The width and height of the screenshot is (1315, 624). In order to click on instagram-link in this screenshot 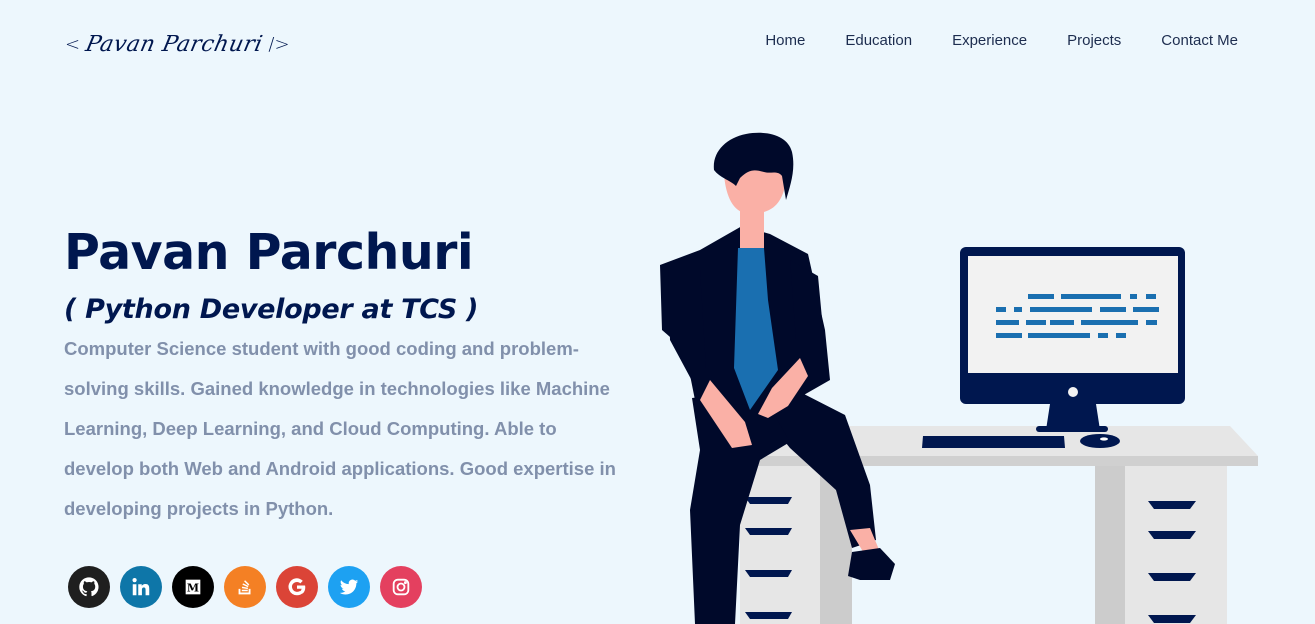, I will do `click(401, 587)`.